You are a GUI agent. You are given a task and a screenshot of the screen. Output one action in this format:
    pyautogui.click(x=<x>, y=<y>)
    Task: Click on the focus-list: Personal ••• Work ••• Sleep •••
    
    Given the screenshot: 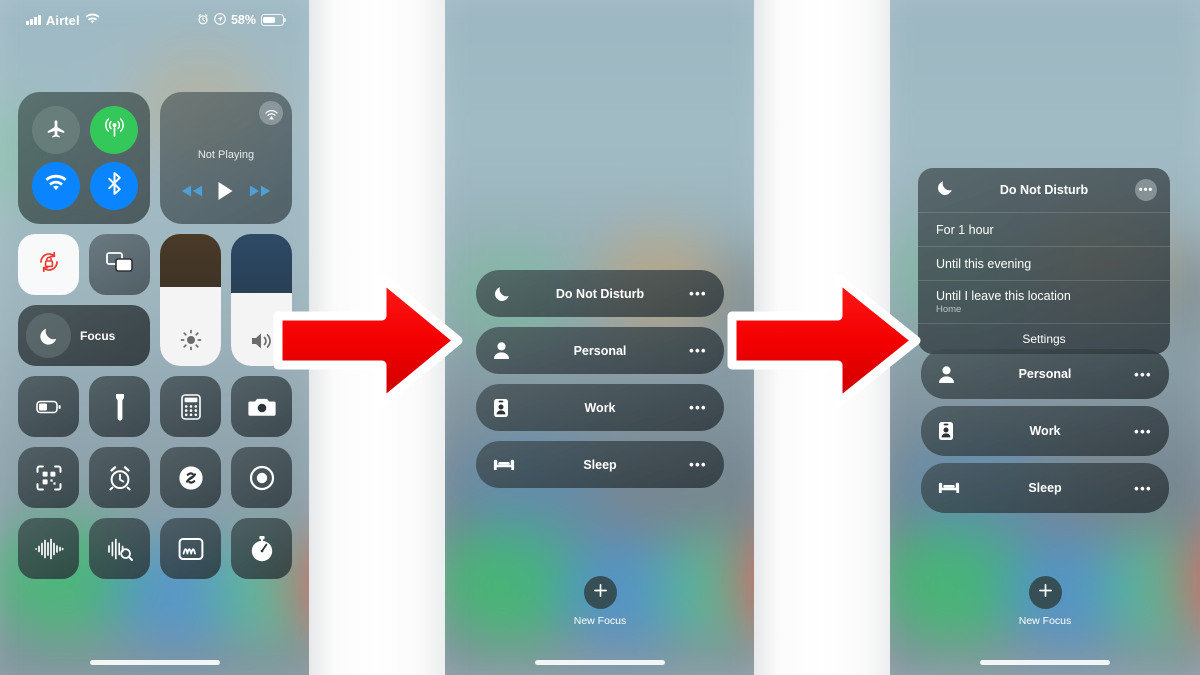 What is the action you would take?
    pyautogui.click(x=1045, y=434)
    